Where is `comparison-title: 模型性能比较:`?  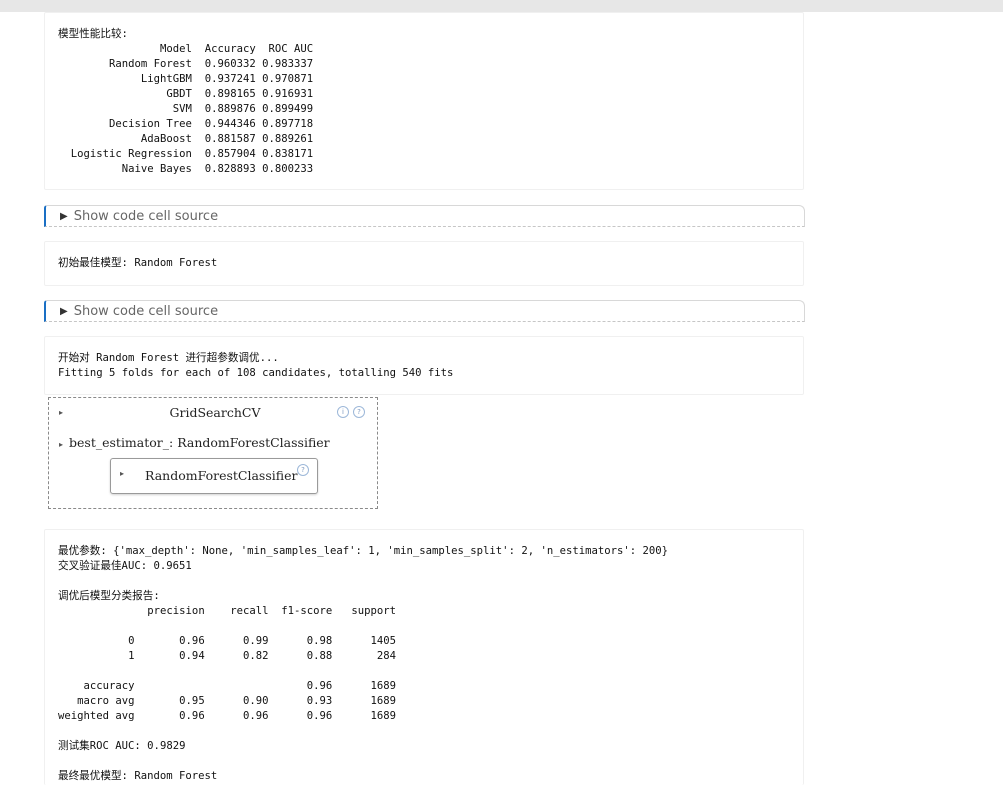
comparison-title: 模型性能比较: is located at coordinates (93, 34).